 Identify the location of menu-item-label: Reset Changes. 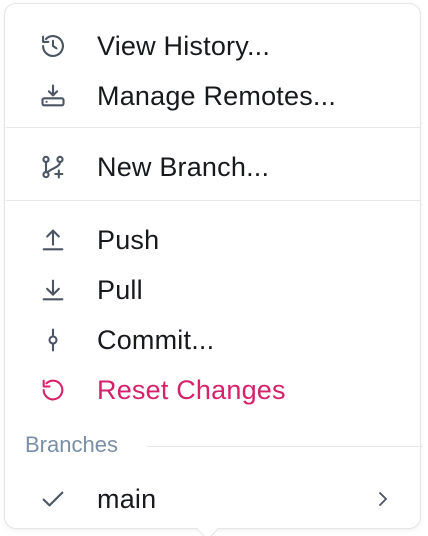
(191, 390).